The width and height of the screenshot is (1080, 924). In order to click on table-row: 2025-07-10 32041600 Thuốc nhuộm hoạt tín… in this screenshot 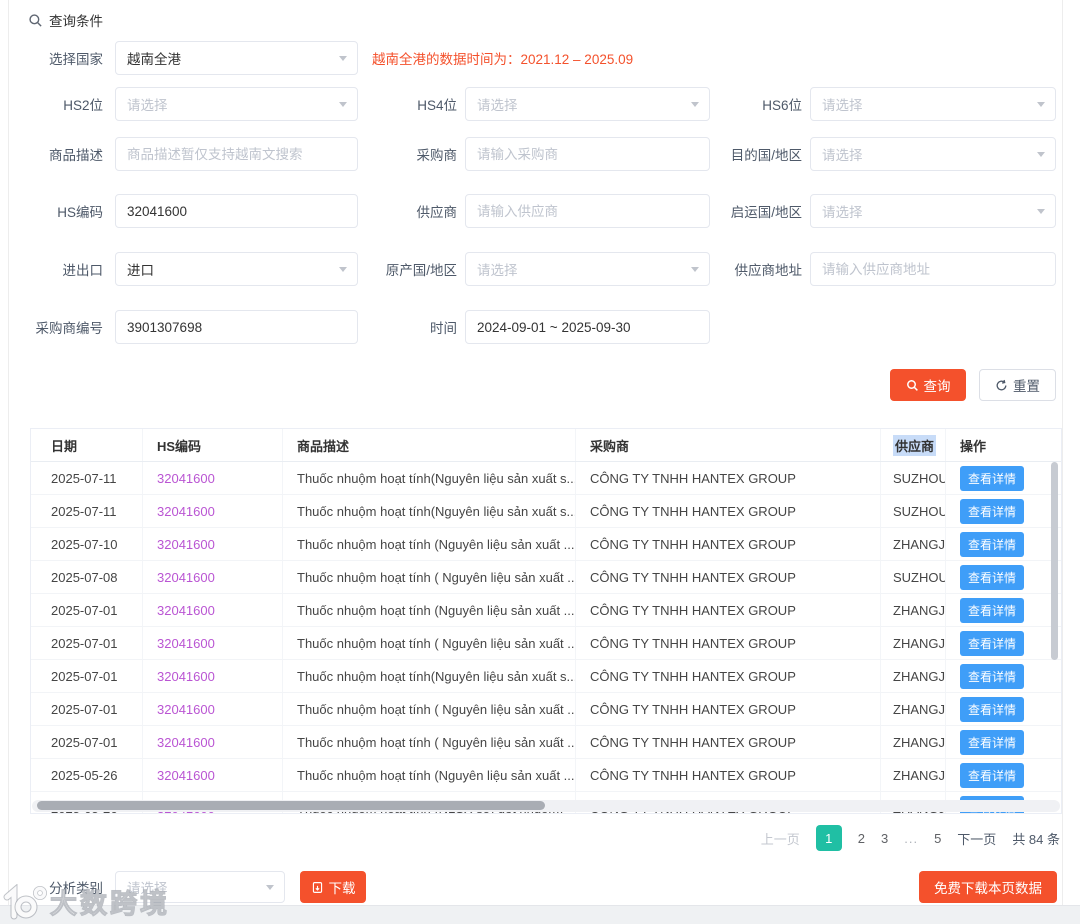, I will do `click(546, 544)`.